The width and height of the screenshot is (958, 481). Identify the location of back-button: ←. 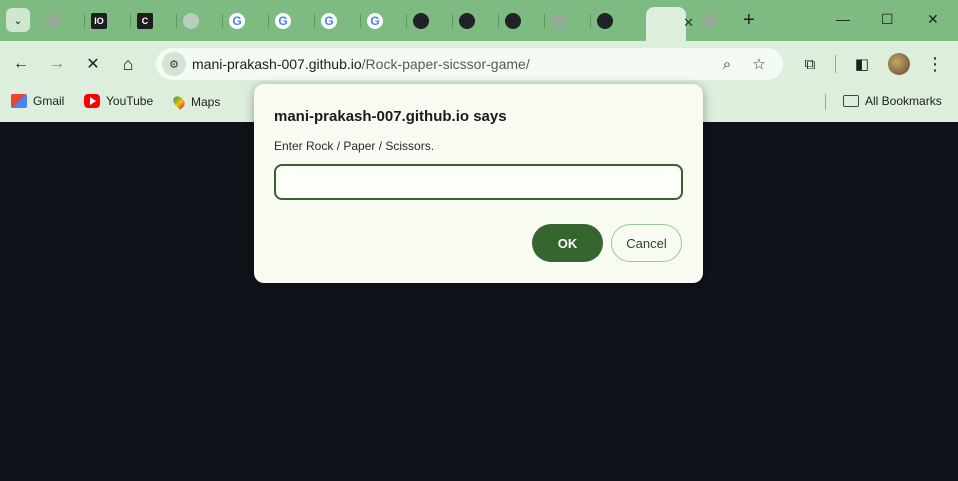
(21, 64).